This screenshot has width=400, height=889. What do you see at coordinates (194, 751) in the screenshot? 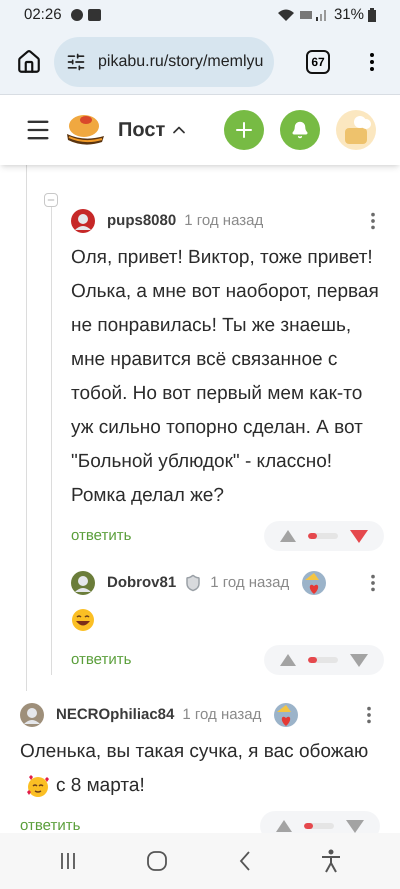
I see `comment-text: Оленька, вы такая сучка, я вас обожаю` at bounding box center [194, 751].